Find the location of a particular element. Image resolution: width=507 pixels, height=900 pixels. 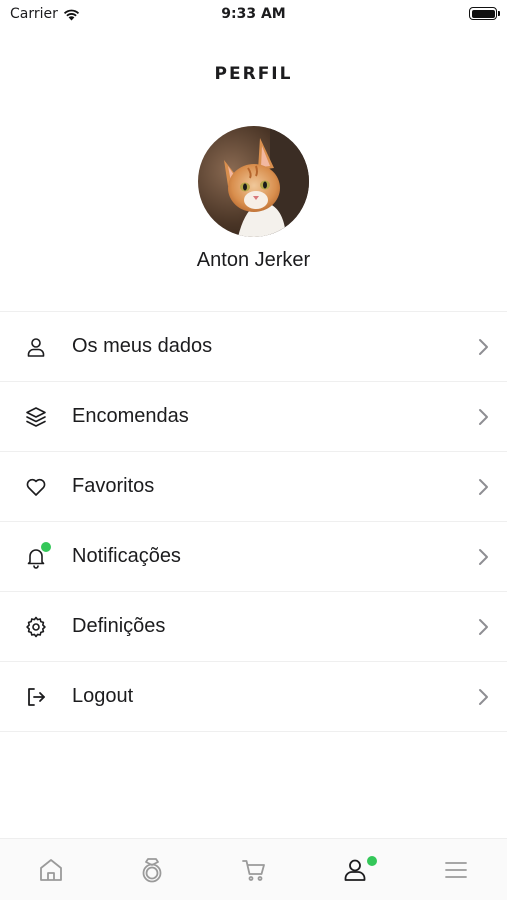

avatar is located at coordinates (253, 181).